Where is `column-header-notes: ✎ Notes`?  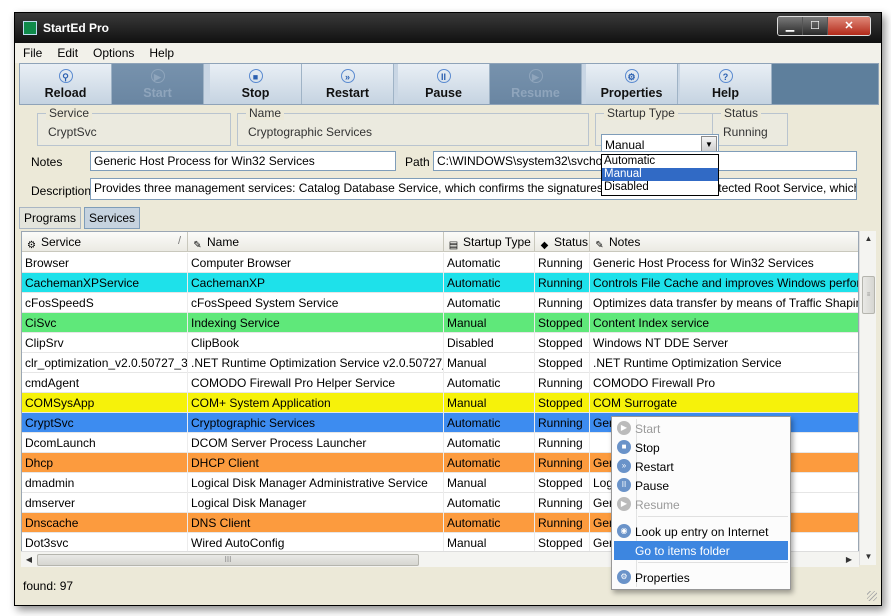 column-header-notes: ✎ Notes is located at coordinates (724, 242).